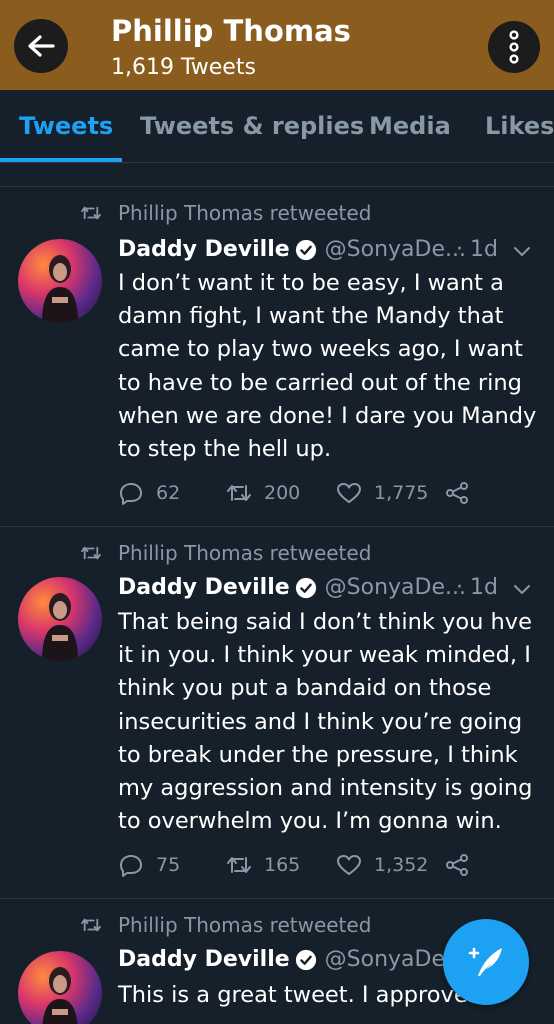  Describe the element at coordinates (519, 126) in the screenshot. I see `tab-likes: Likes` at that location.